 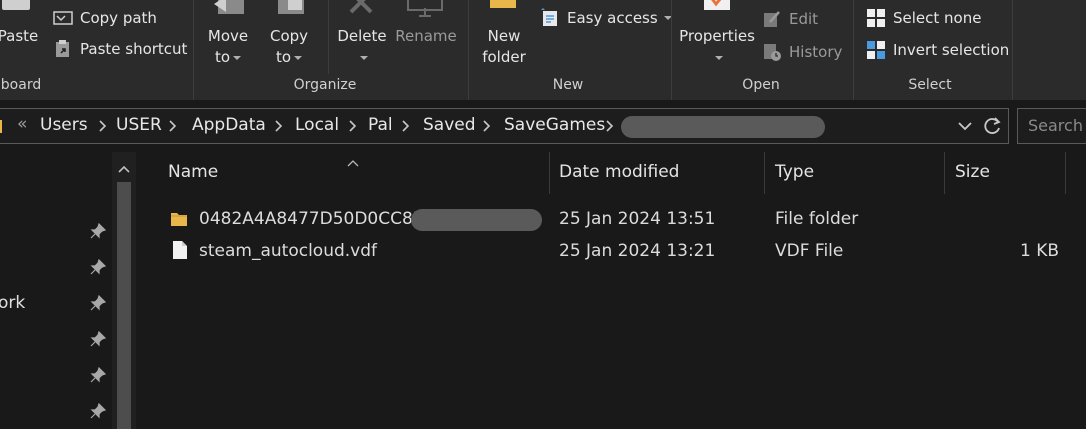 What do you see at coordinates (124, 305) in the screenshot?
I see `nav-scrollbar-thumb` at bounding box center [124, 305].